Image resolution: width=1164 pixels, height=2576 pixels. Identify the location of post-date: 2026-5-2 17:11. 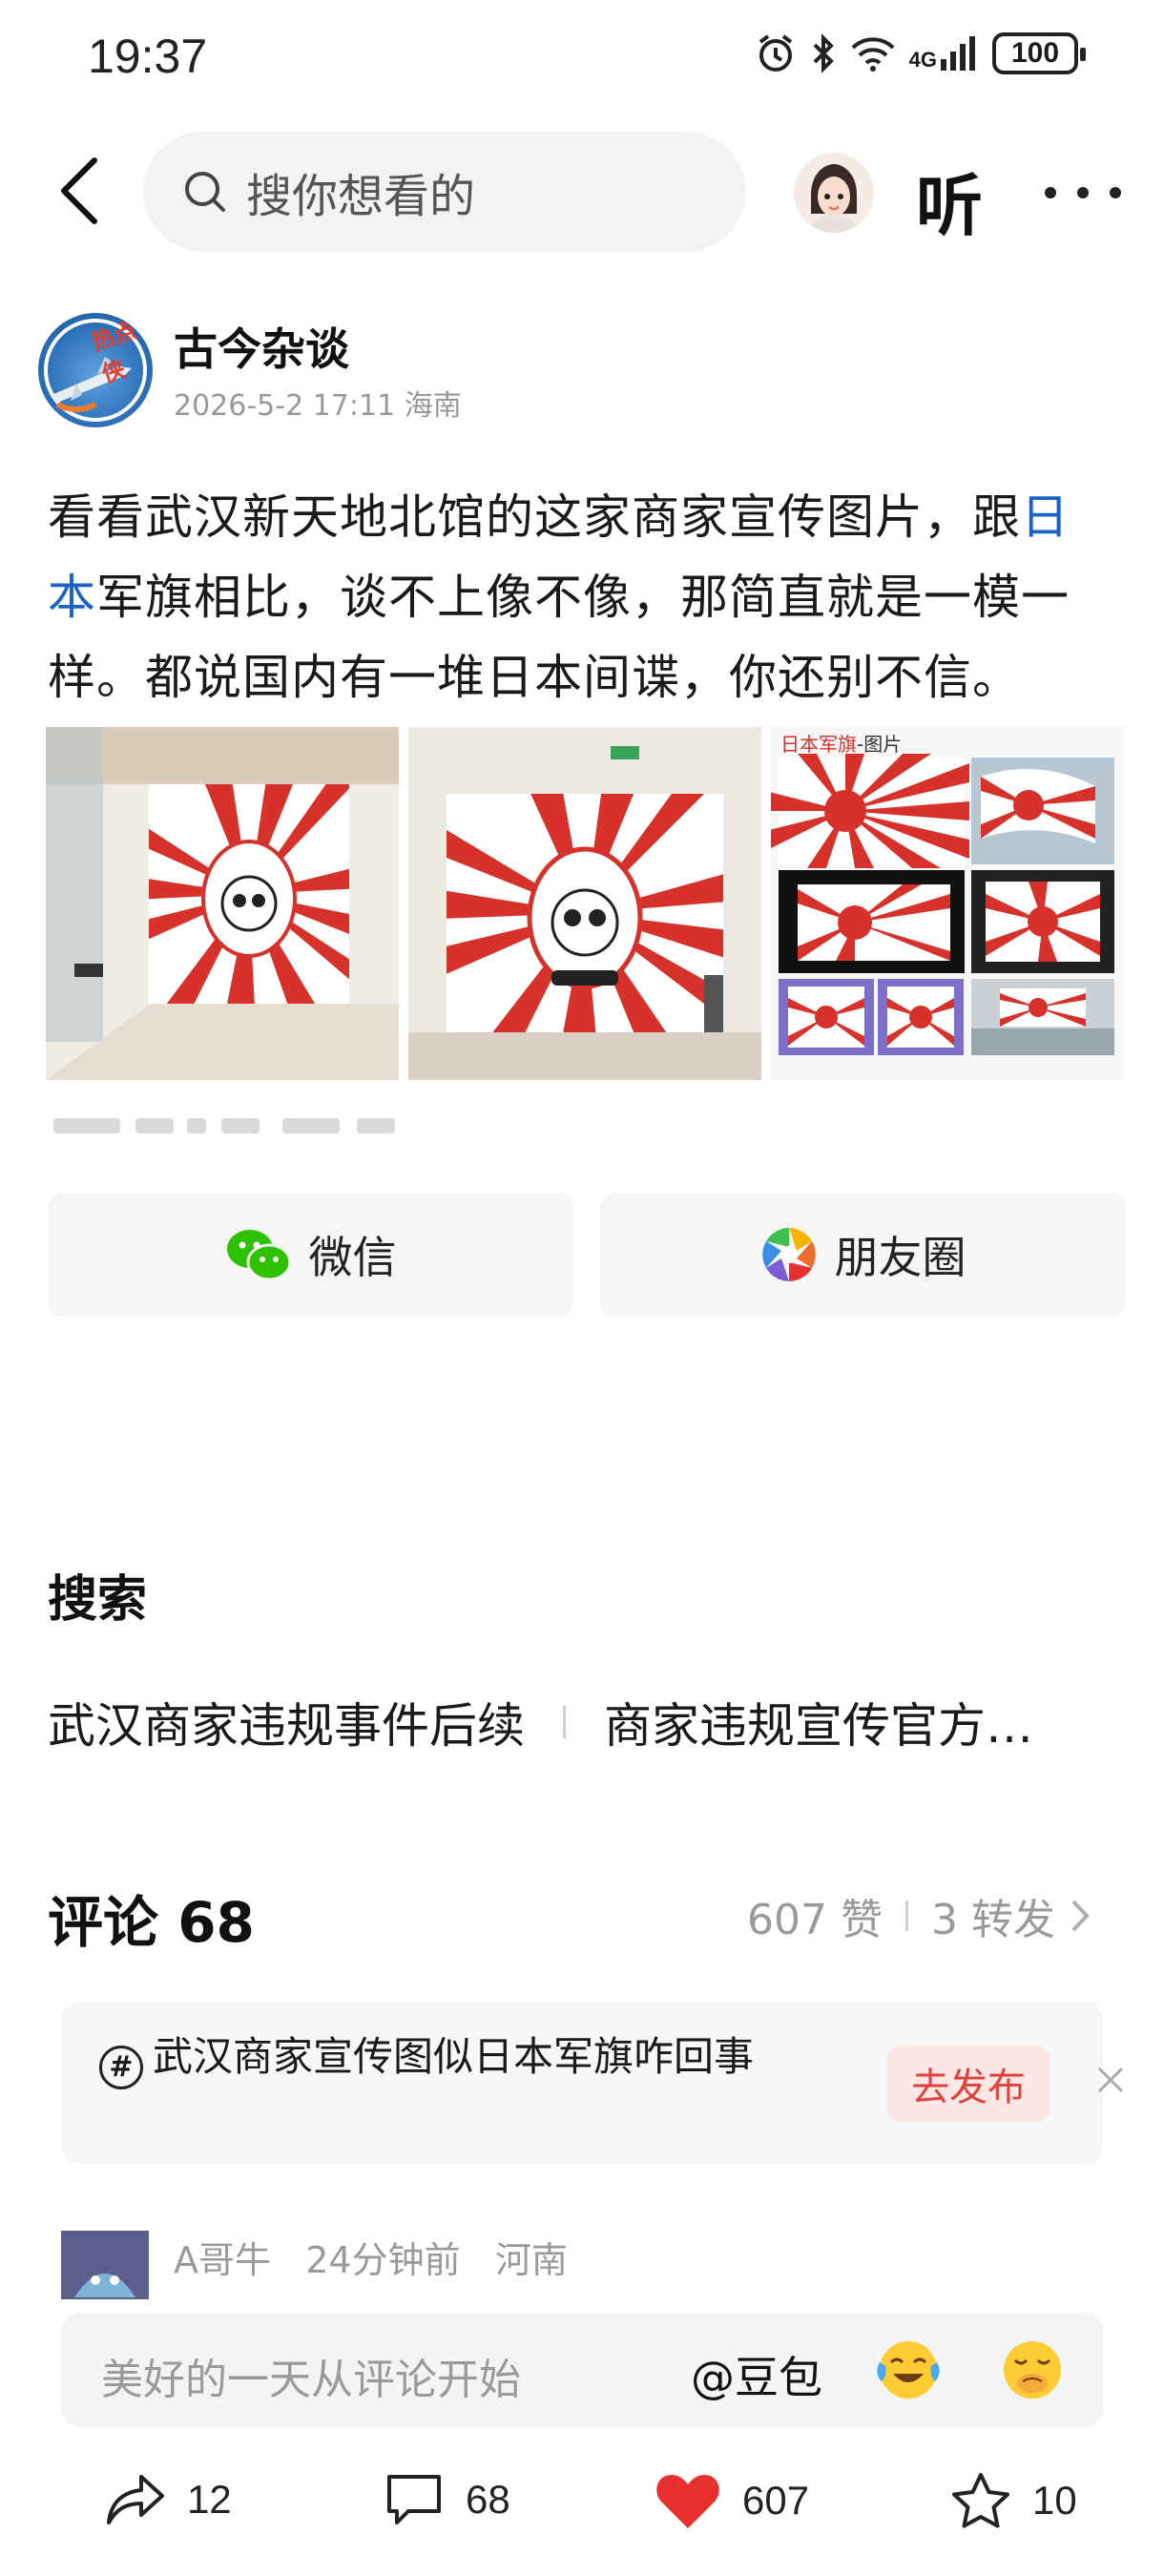
(285, 406).